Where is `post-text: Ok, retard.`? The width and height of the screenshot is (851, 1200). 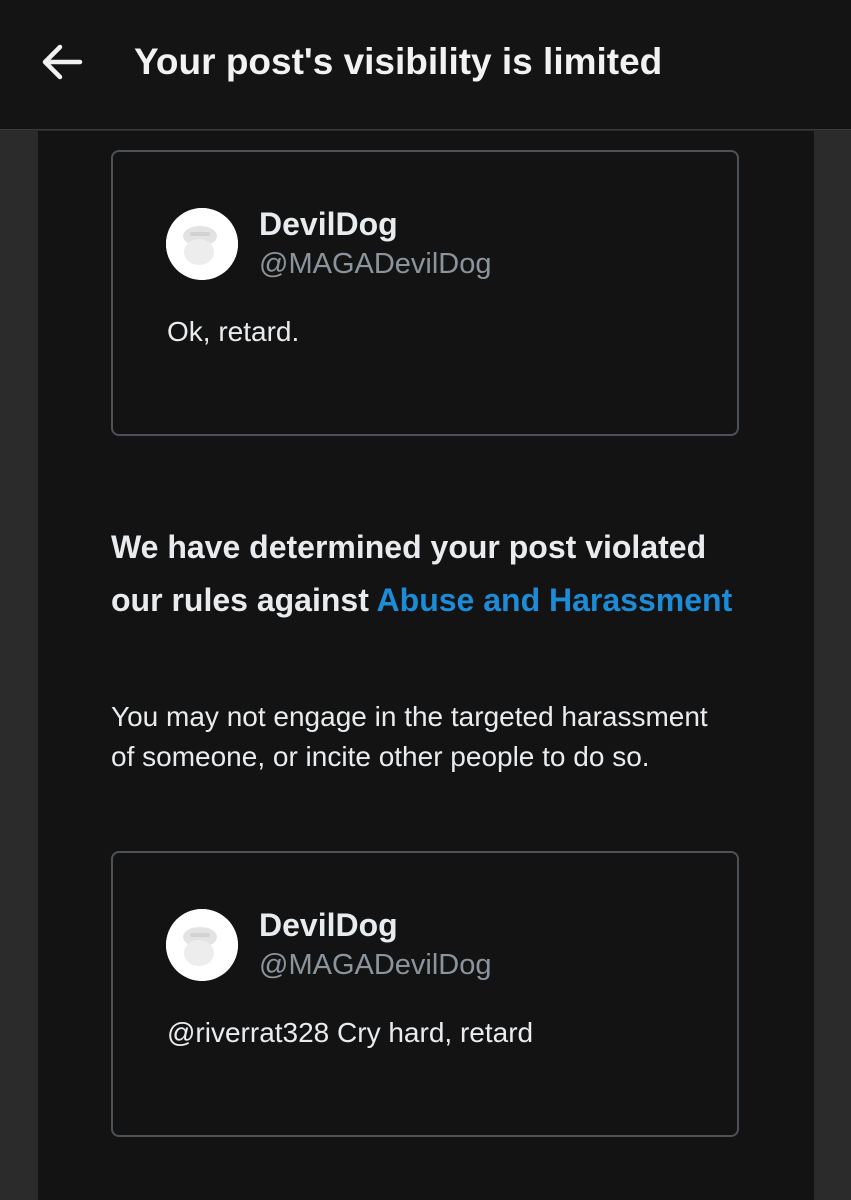
post-text: Ok, retard. is located at coordinates (233, 331).